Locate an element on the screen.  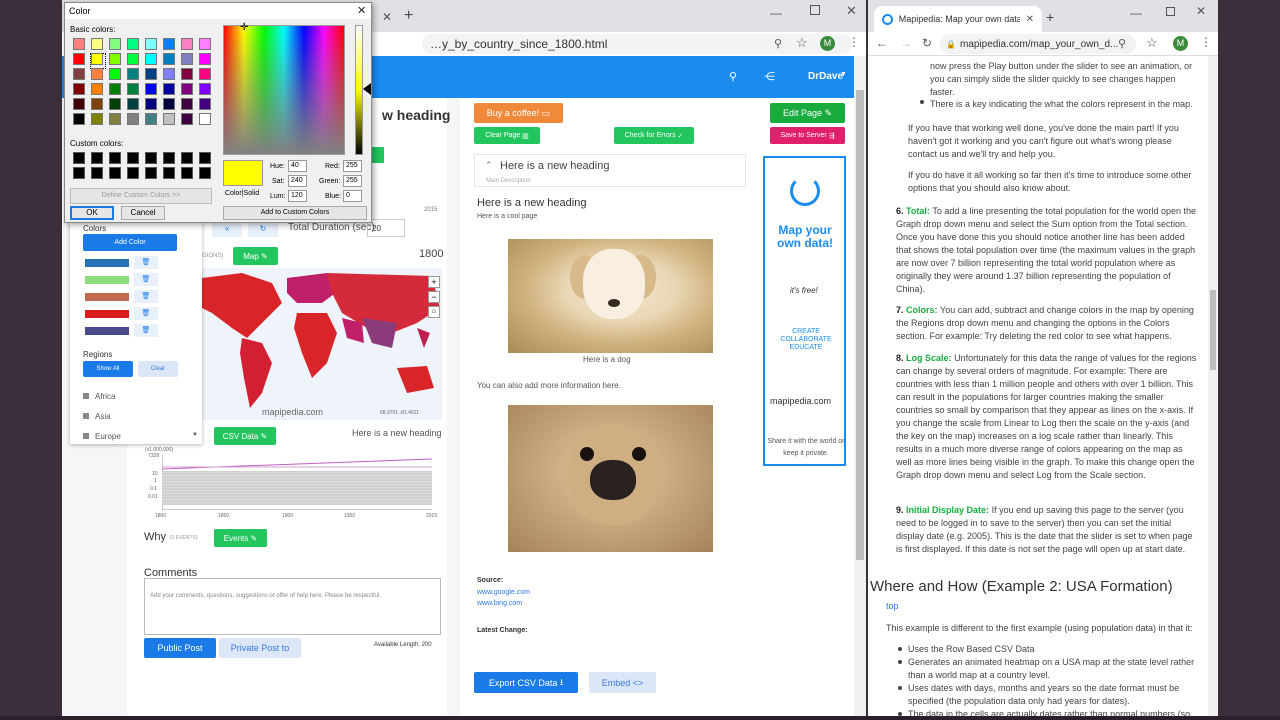
left-profile-avatar: M is located at coordinates (827, 43).